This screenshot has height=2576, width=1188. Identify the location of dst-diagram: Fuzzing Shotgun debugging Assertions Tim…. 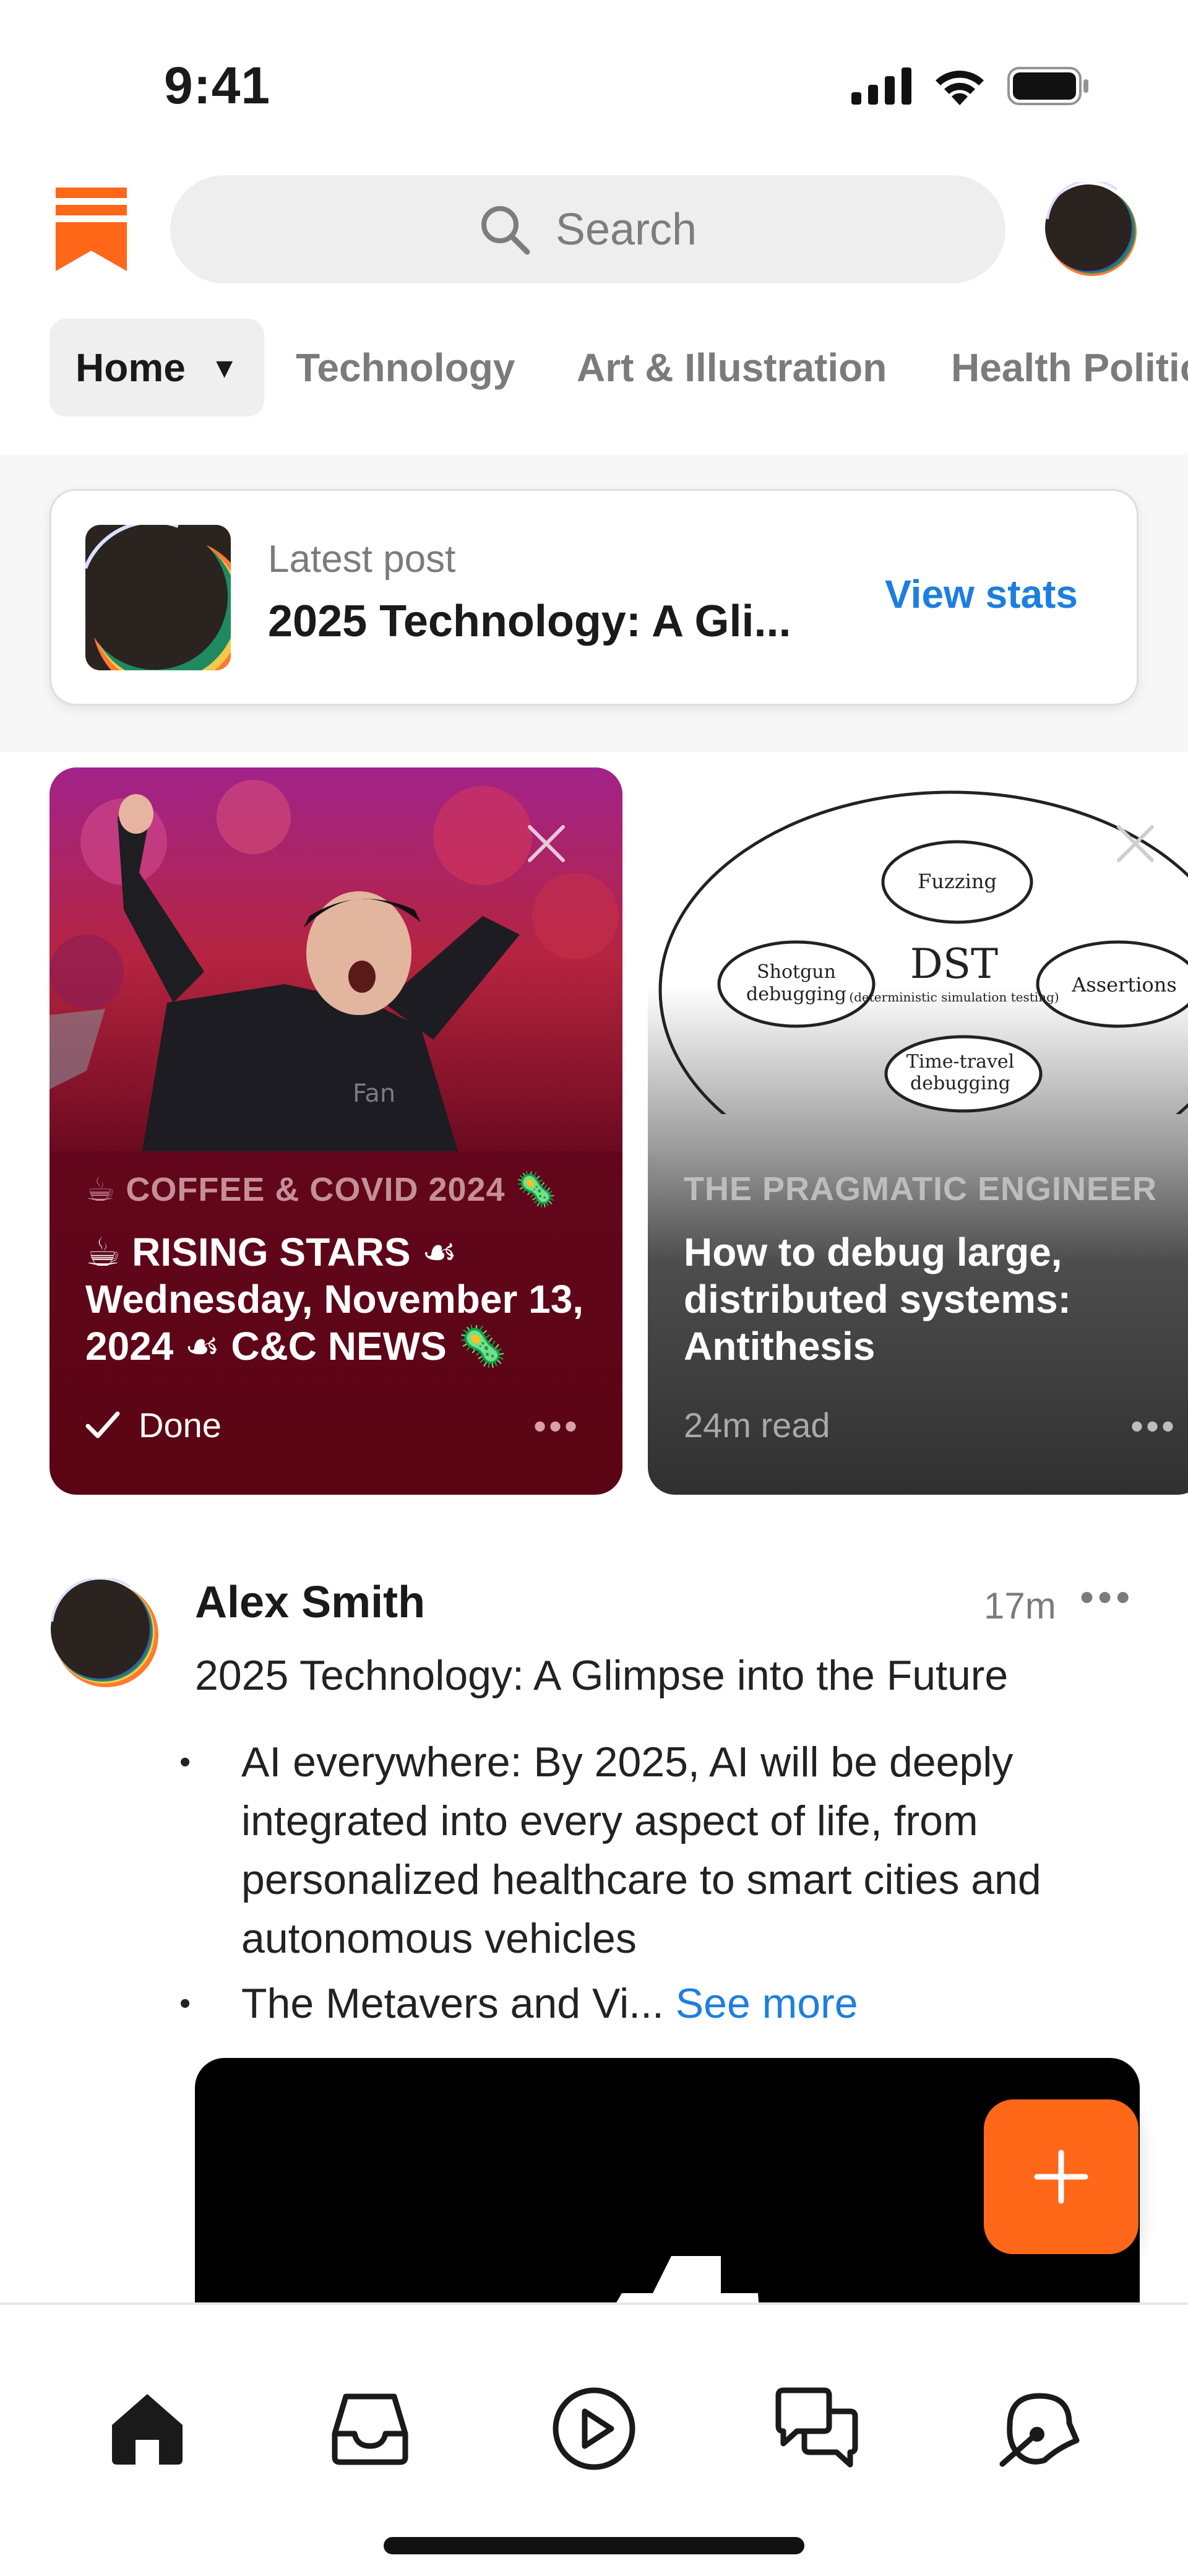
(923, 952).